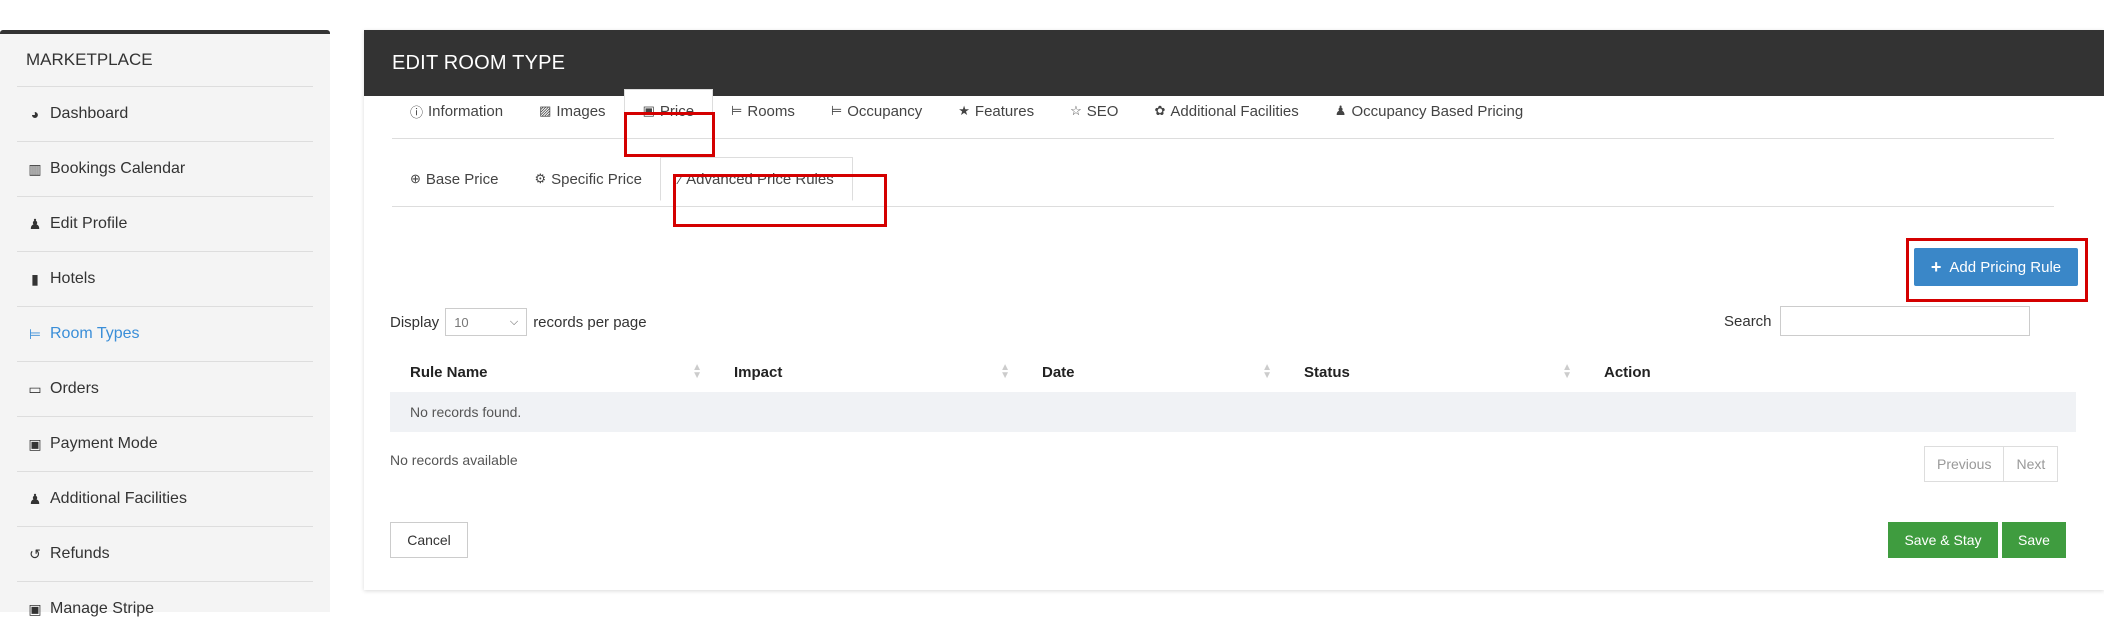  Describe the element at coordinates (540, 178) in the screenshot. I see `tab-icon: ⚙` at that location.